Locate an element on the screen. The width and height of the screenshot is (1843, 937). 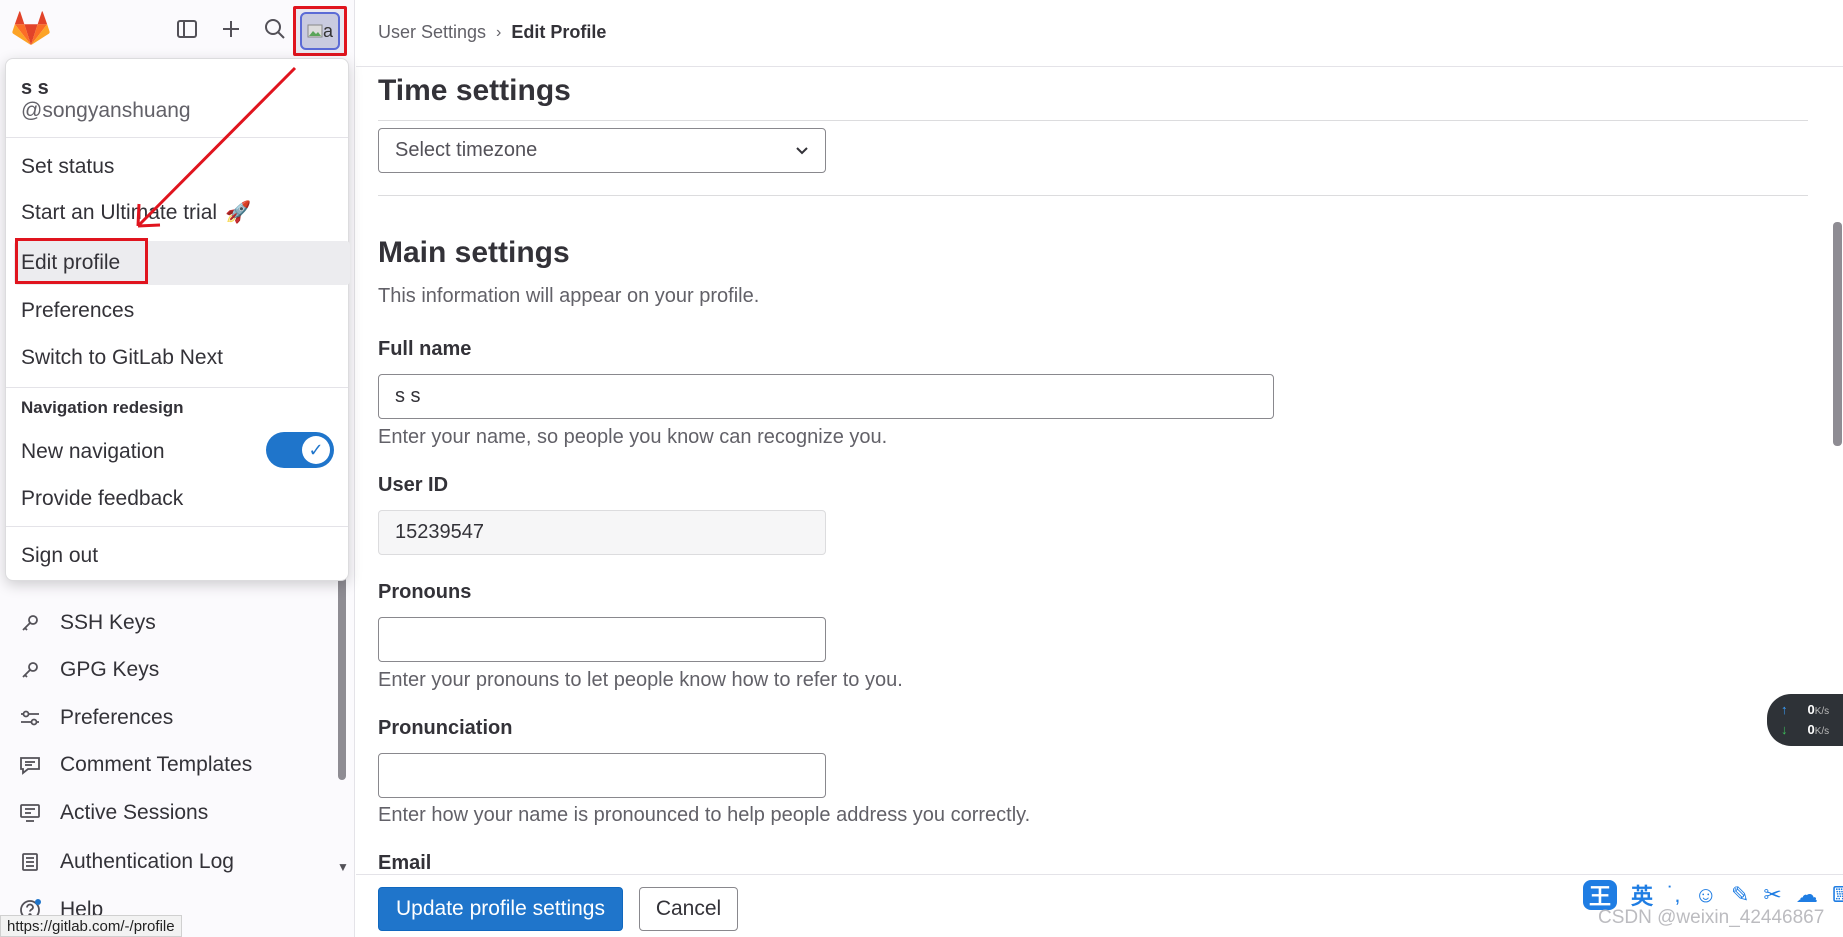
user-menu-handle: @songyanshuang is located at coordinates (106, 111).